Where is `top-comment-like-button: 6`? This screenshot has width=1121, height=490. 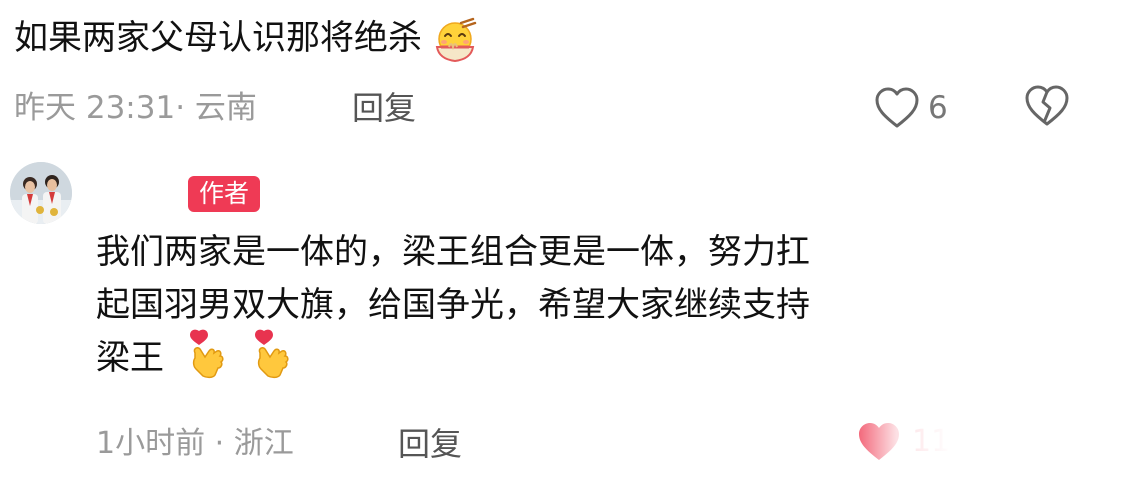
top-comment-like-button: 6 is located at coordinates (911, 108).